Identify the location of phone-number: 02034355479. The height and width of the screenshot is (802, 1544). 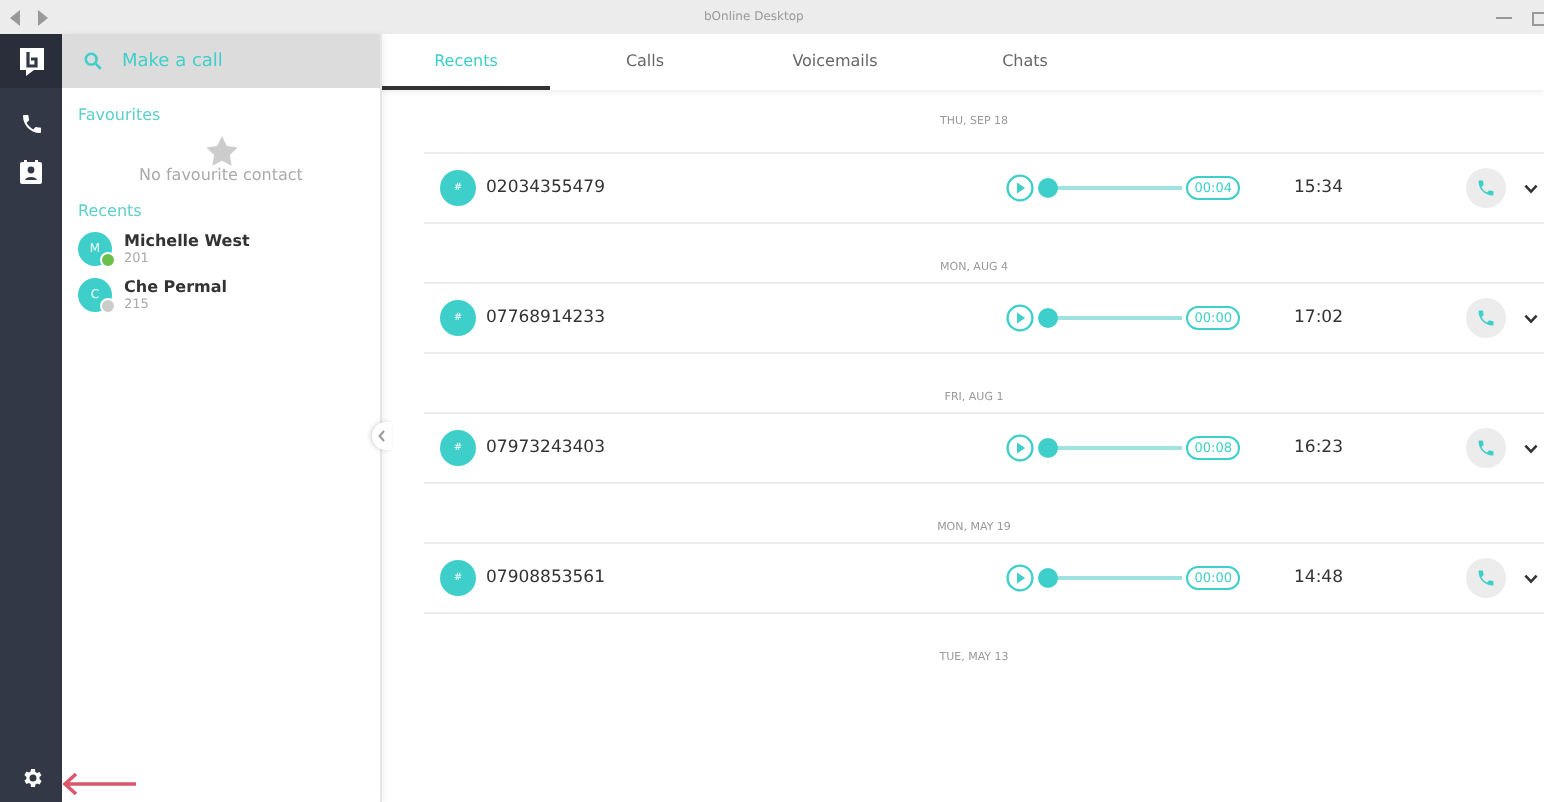
(545, 188).